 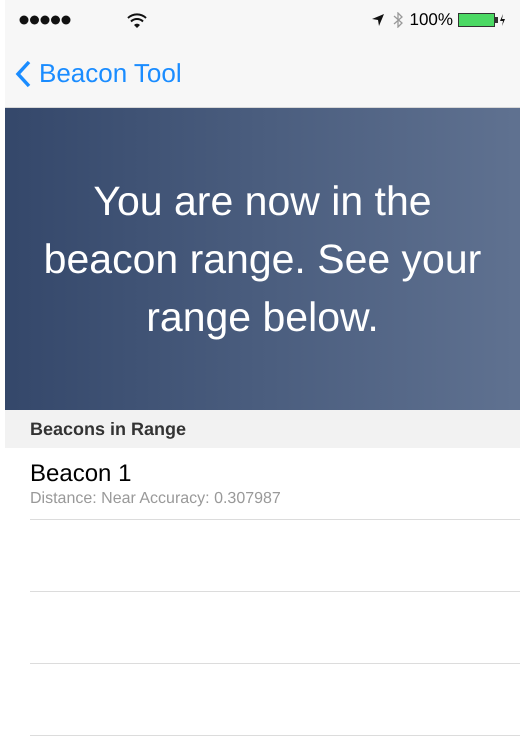 I want to click on back-button: Beacon Tool, so click(x=98, y=73).